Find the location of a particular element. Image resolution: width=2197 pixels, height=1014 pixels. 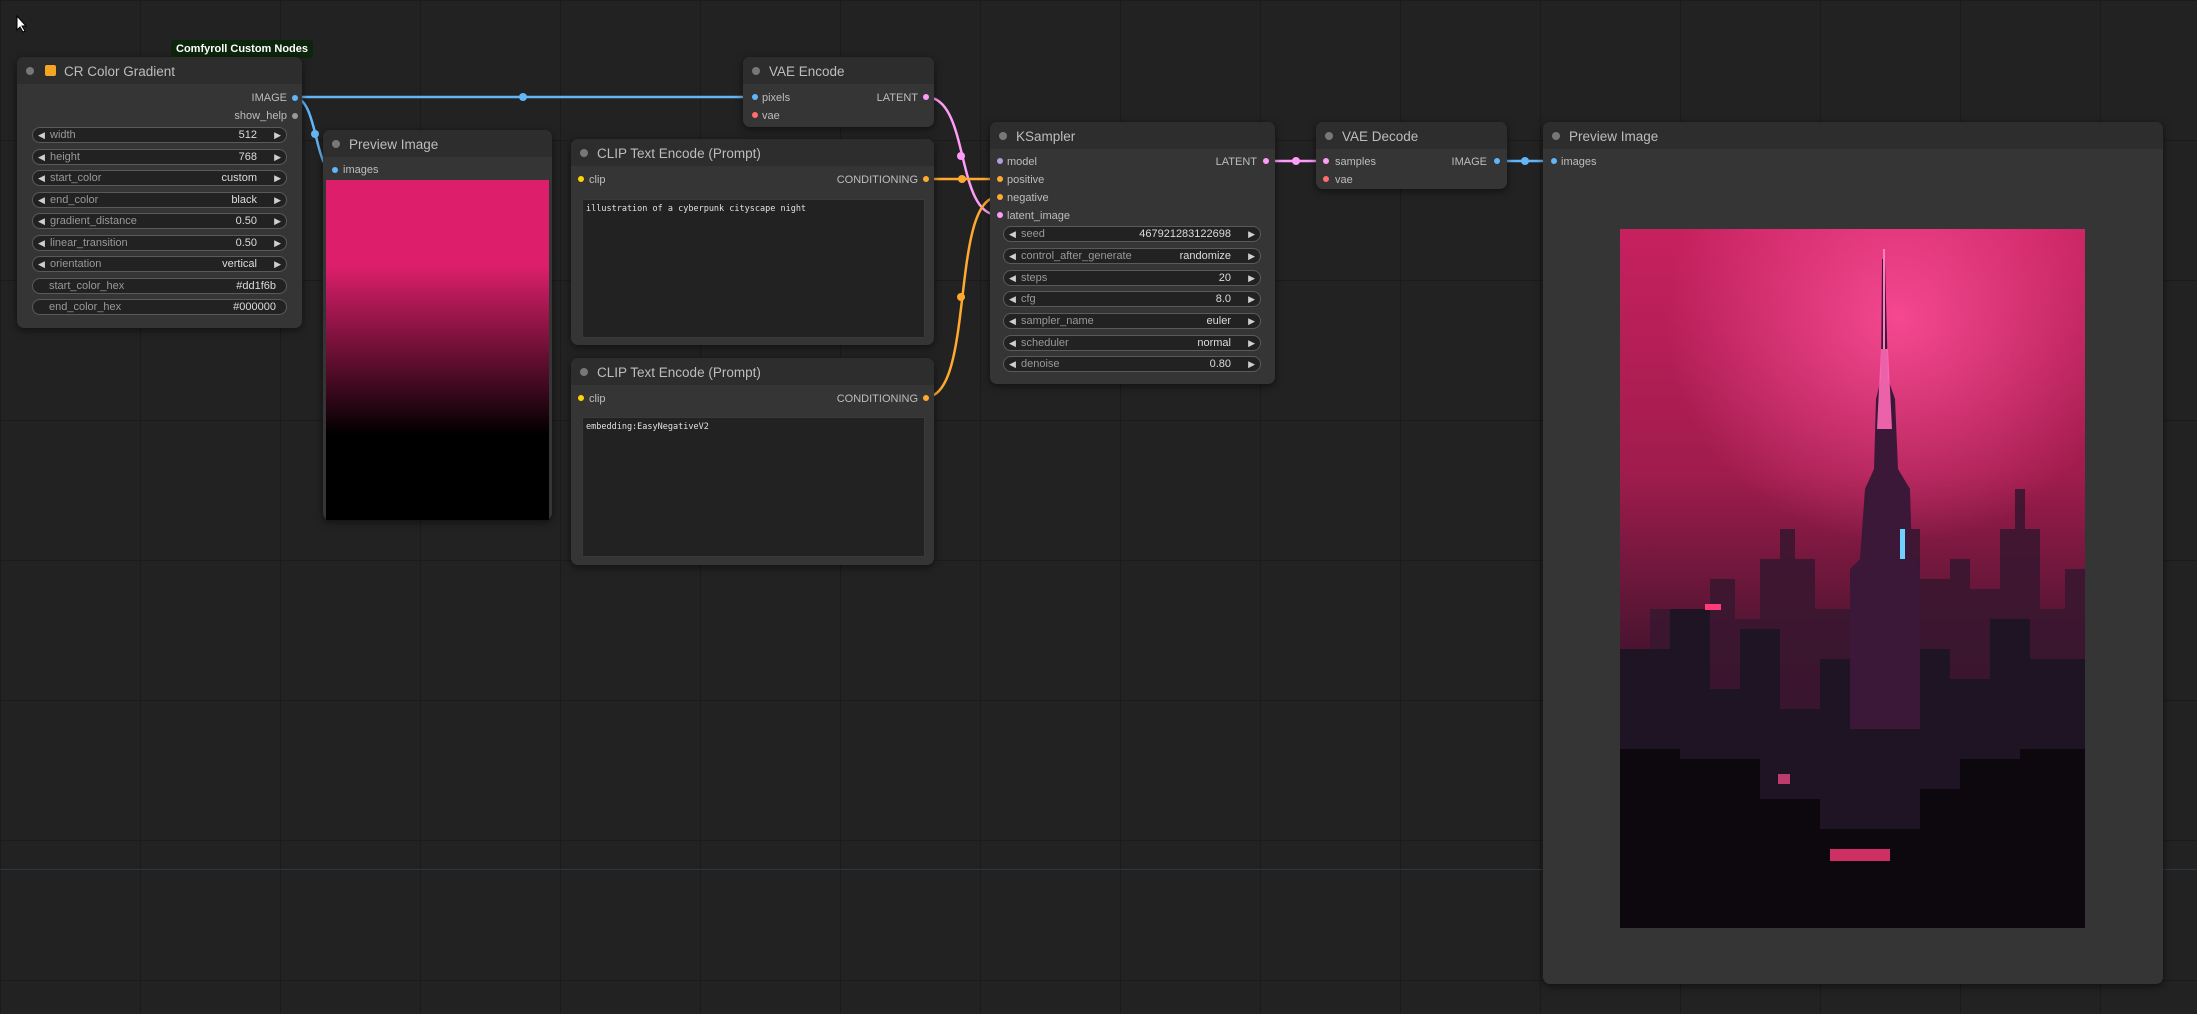

node-preview-image-small: Preview Image images is located at coordinates (437, 325).